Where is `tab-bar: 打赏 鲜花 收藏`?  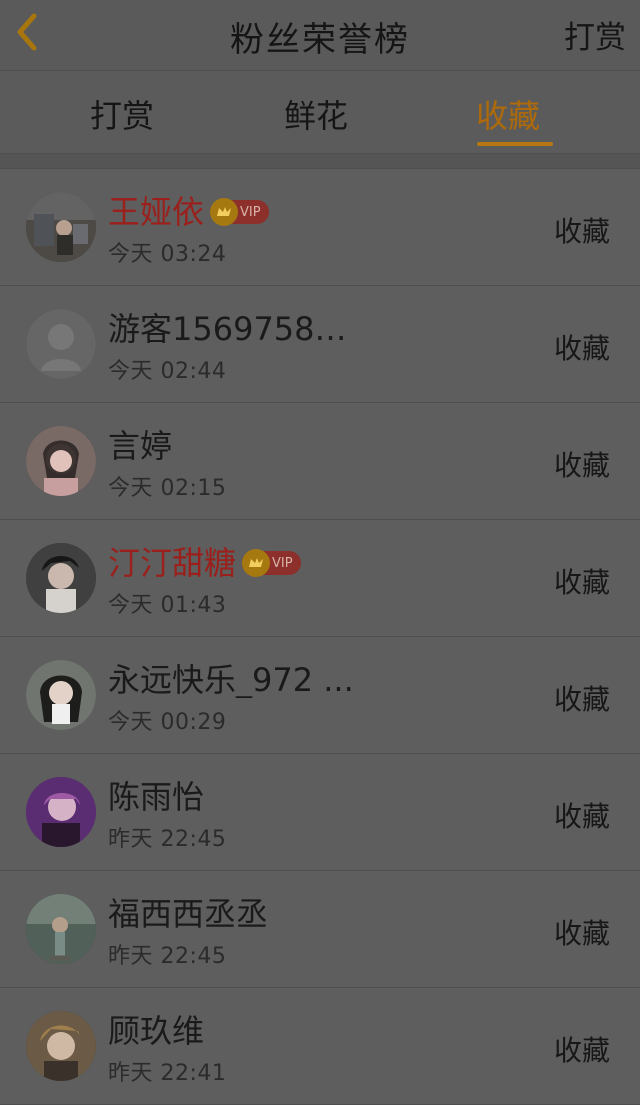
tab-bar: 打赏 鲜花 收藏 is located at coordinates (320, 112).